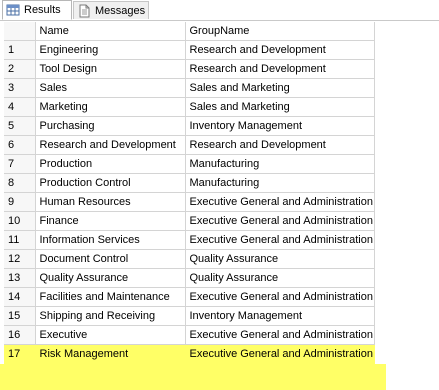  I want to click on cell-name: Purchasing, so click(110, 126).